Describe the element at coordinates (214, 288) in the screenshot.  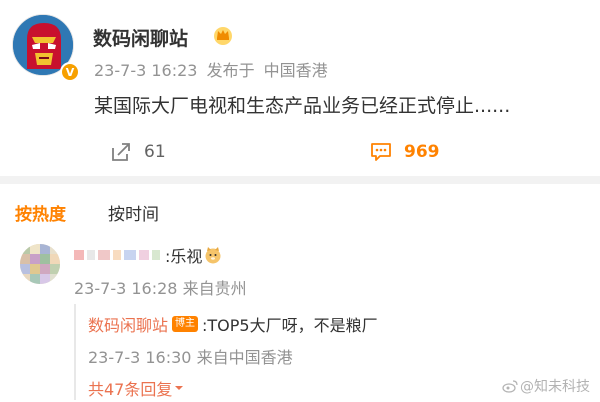
I see `comment-location: 来自贵州` at that location.